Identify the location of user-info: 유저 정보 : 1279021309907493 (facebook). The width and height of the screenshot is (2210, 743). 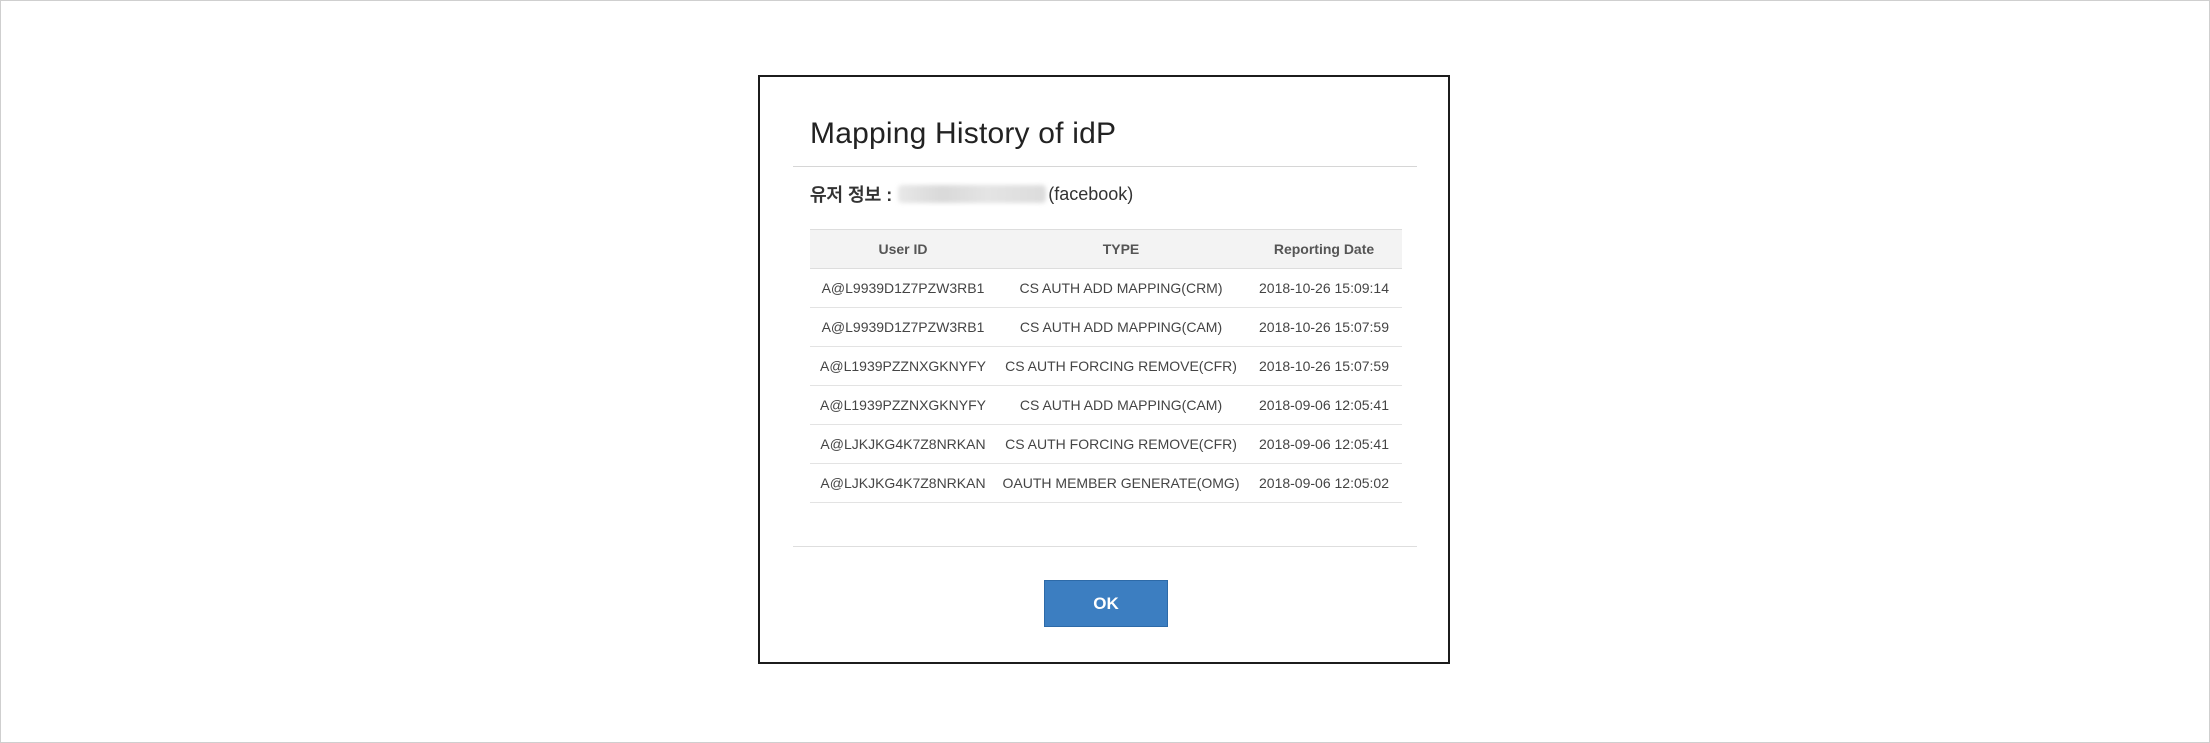
(971, 194).